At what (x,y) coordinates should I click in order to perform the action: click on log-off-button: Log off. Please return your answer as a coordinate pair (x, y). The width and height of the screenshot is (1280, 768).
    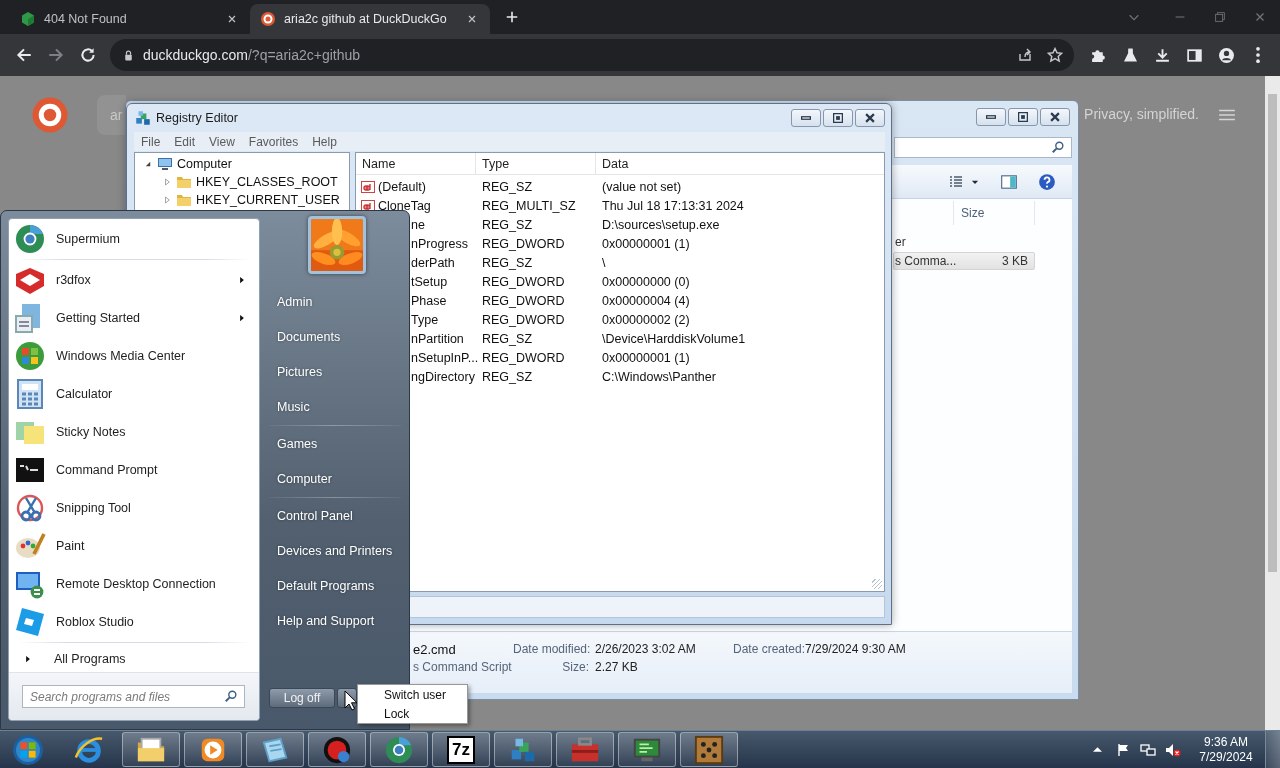
    Looking at the image, I should click on (302, 698).